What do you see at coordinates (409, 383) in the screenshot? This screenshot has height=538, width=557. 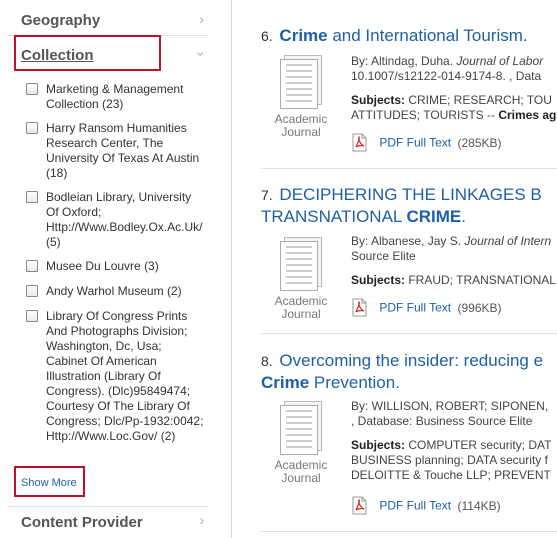 I see `result-title-line2: Crime Prevention.` at bounding box center [409, 383].